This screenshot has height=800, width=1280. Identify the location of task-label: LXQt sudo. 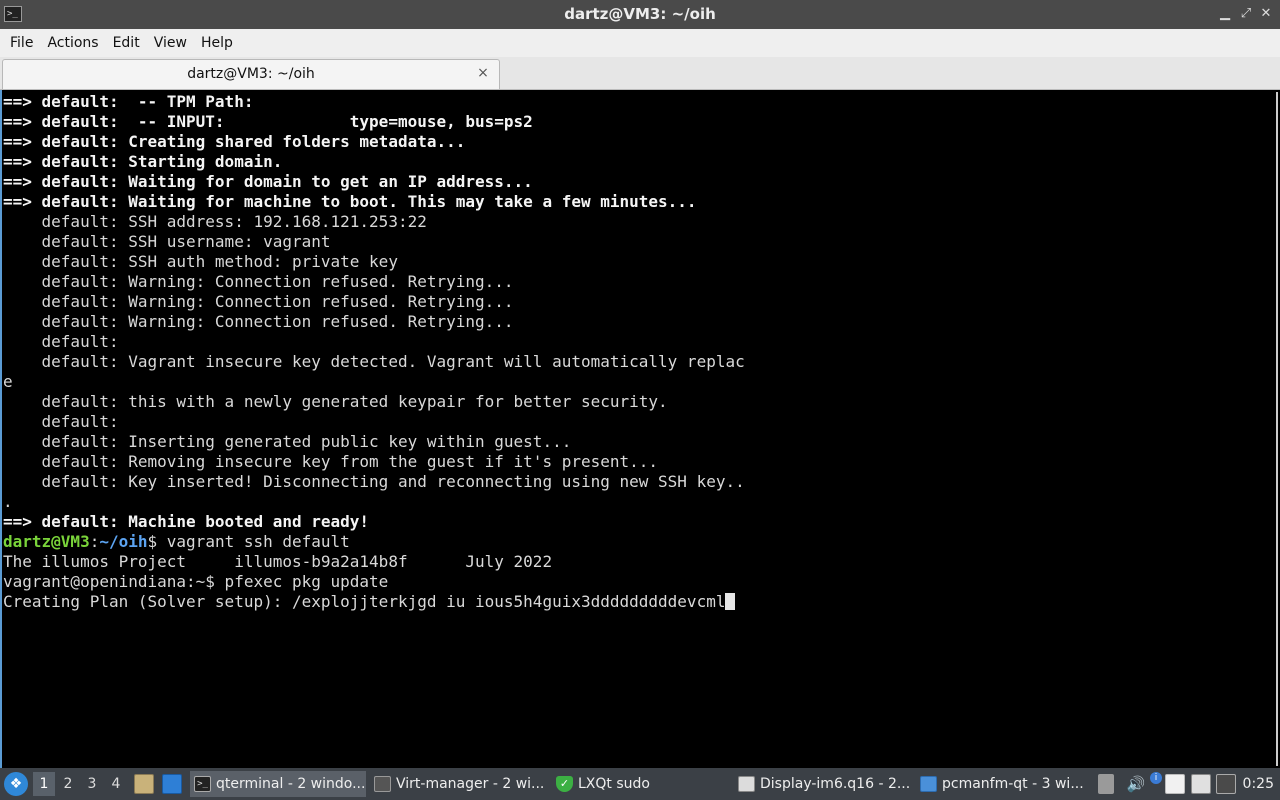
(614, 784).